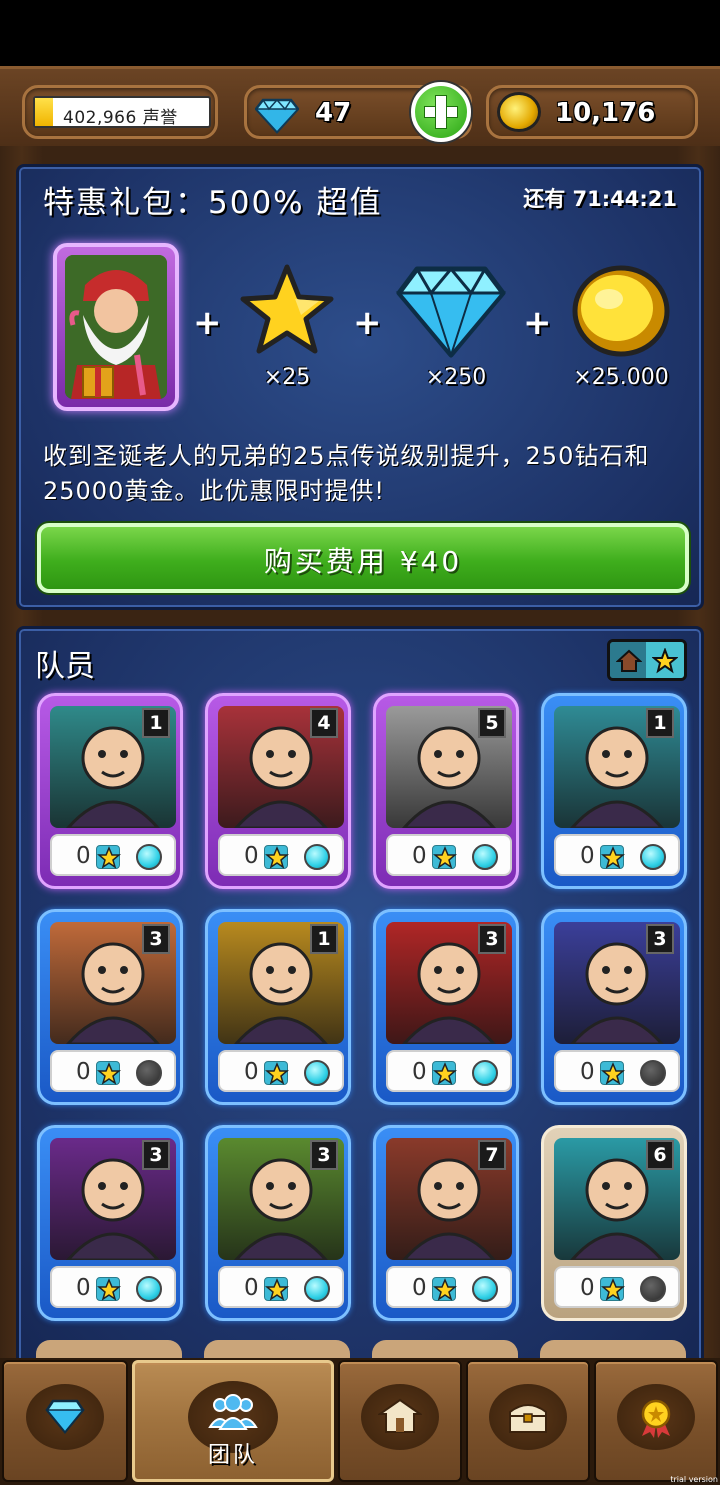 Image resolution: width=720 pixels, height=1485 pixels. I want to click on member-level: 6, so click(660, 1155).